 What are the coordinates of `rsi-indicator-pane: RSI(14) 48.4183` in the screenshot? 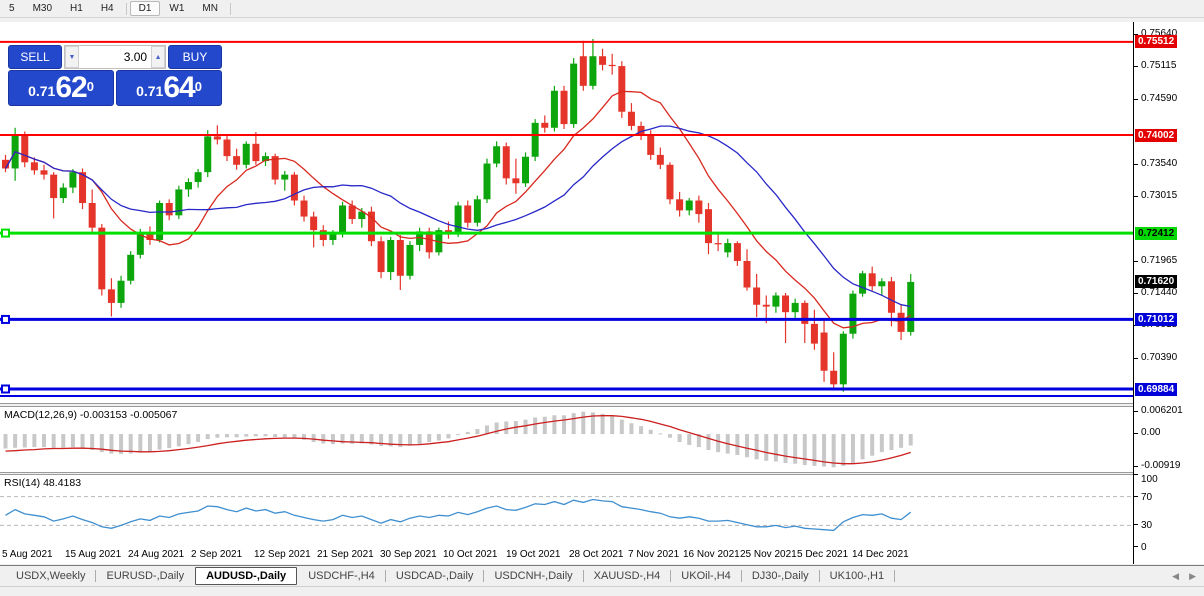 It's located at (566, 511).